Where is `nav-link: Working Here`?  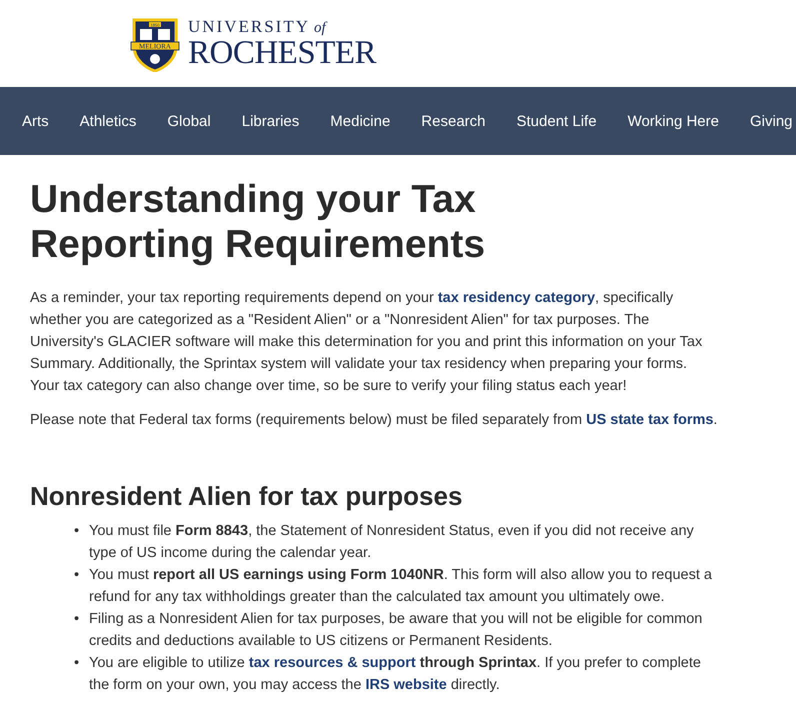
nav-link: Working Here is located at coordinates (673, 121).